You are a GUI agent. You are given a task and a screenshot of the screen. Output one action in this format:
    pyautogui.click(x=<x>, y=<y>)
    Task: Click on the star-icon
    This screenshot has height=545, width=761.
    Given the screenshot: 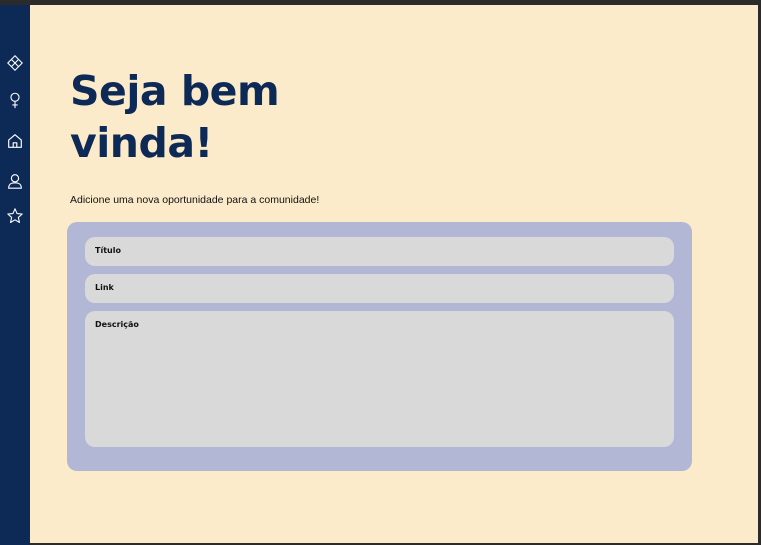 What is the action you would take?
    pyautogui.click(x=15, y=216)
    